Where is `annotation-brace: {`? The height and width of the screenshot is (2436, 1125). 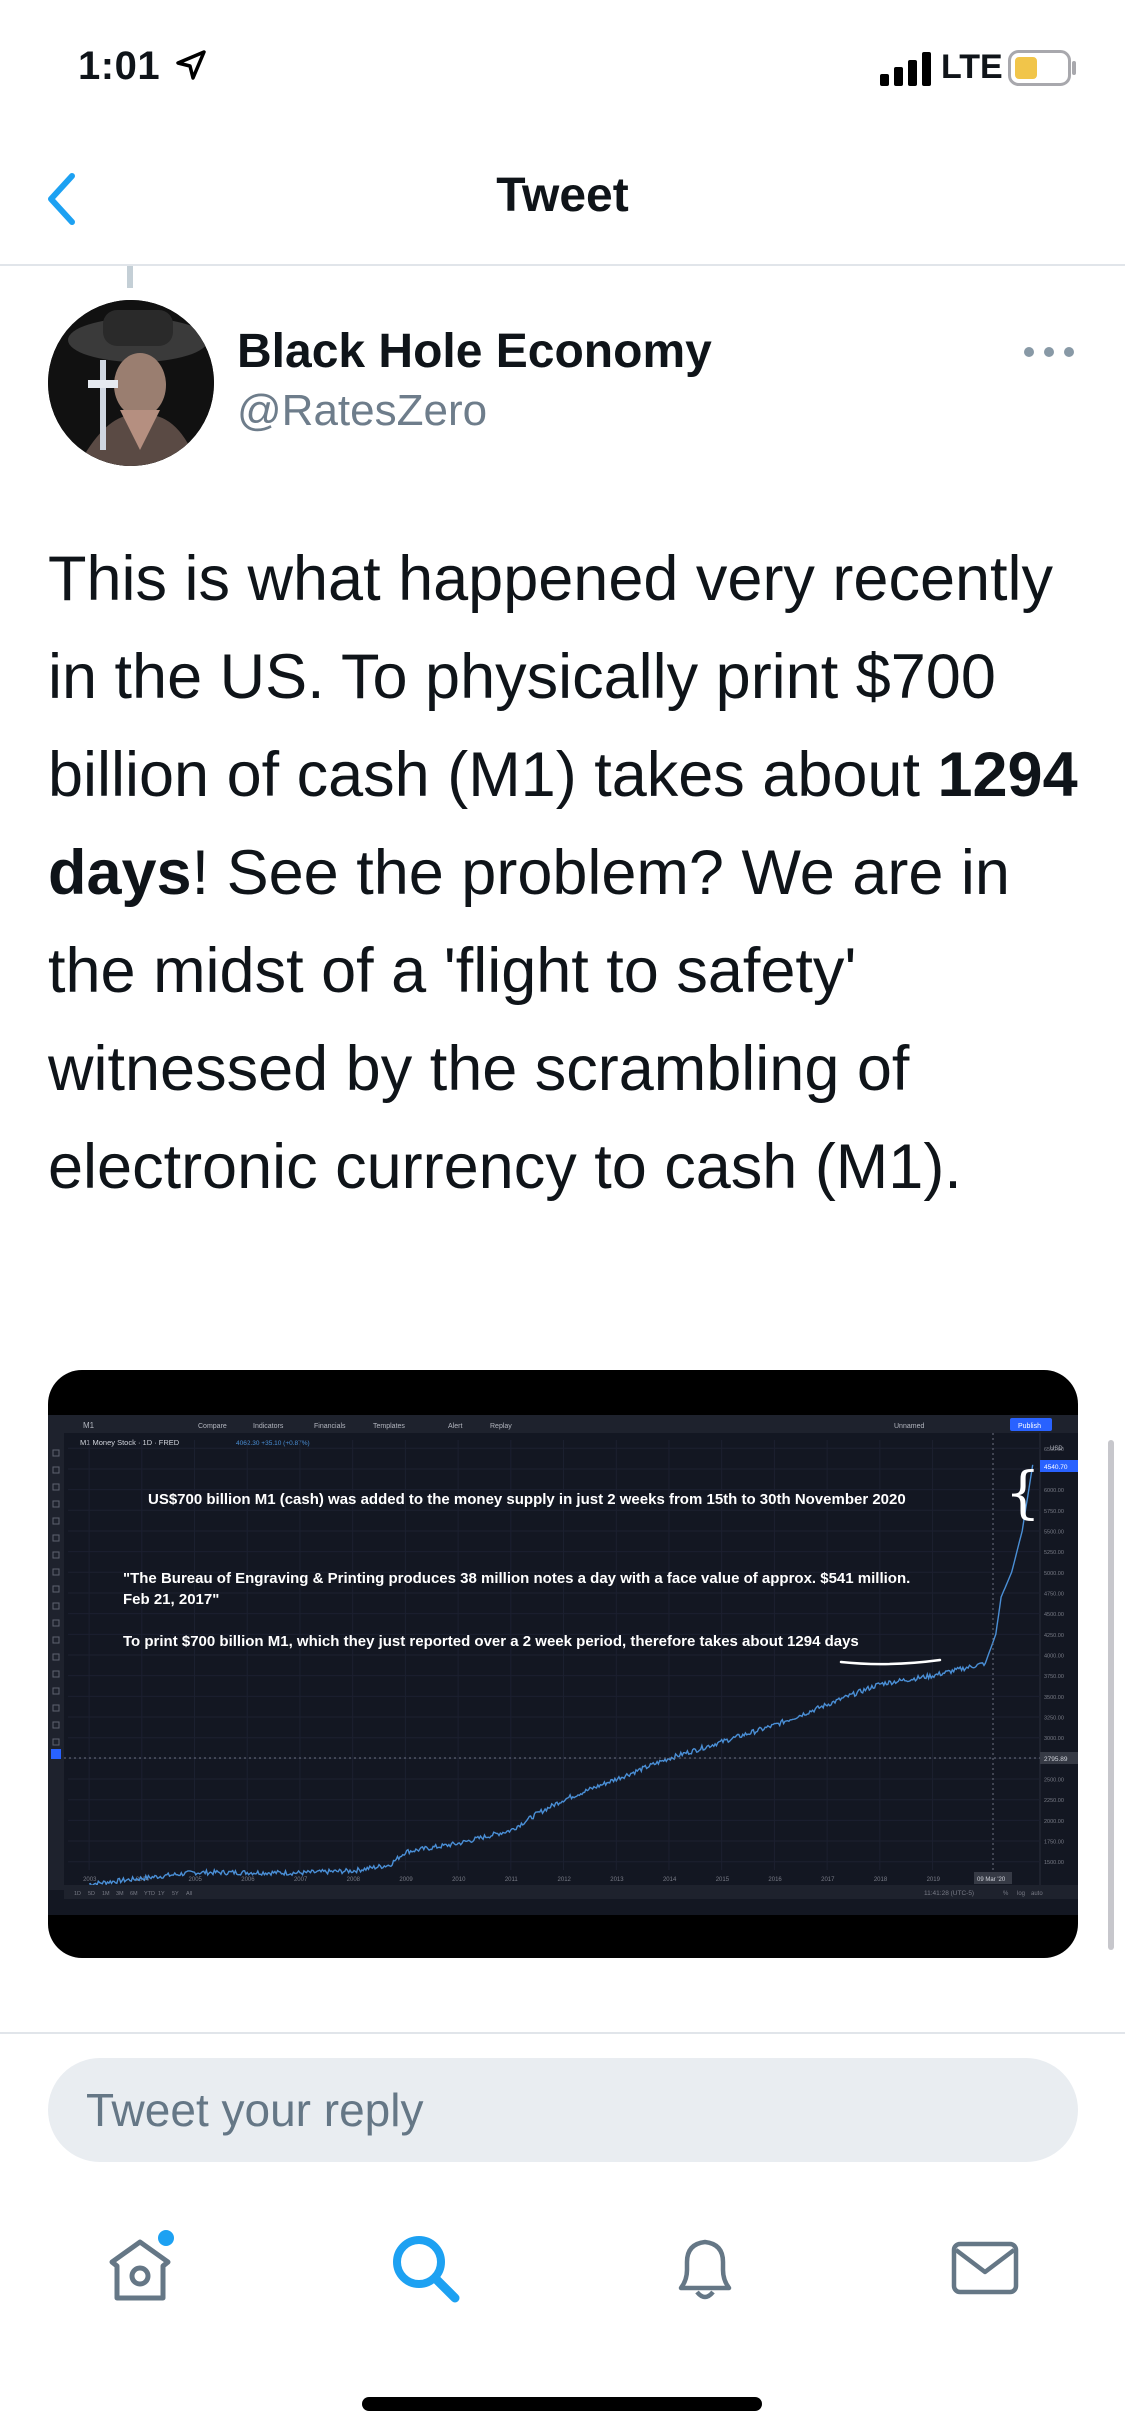
annotation-brace: { is located at coordinates (1023, 1493).